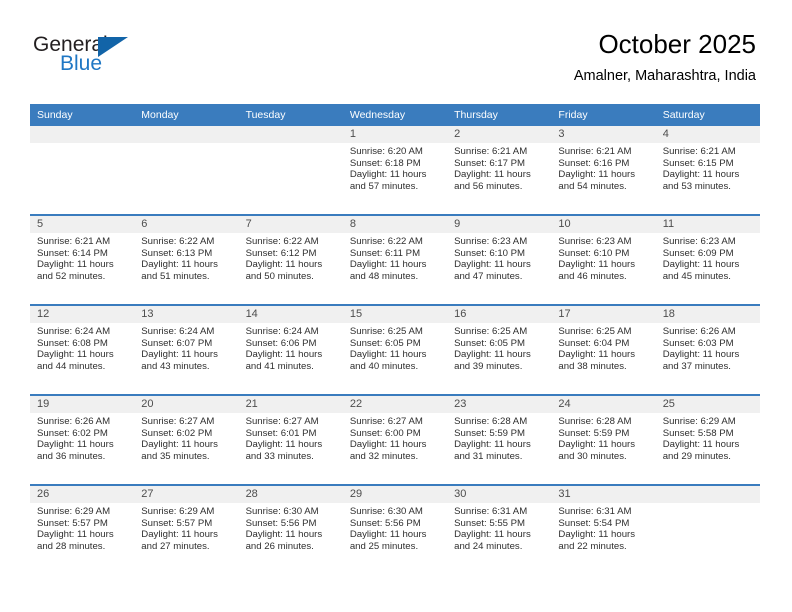 This screenshot has width=792, height=612. Describe the element at coordinates (177, 433) in the screenshot. I see `sunset-text: Sunset: 6:02 PM` at that location.